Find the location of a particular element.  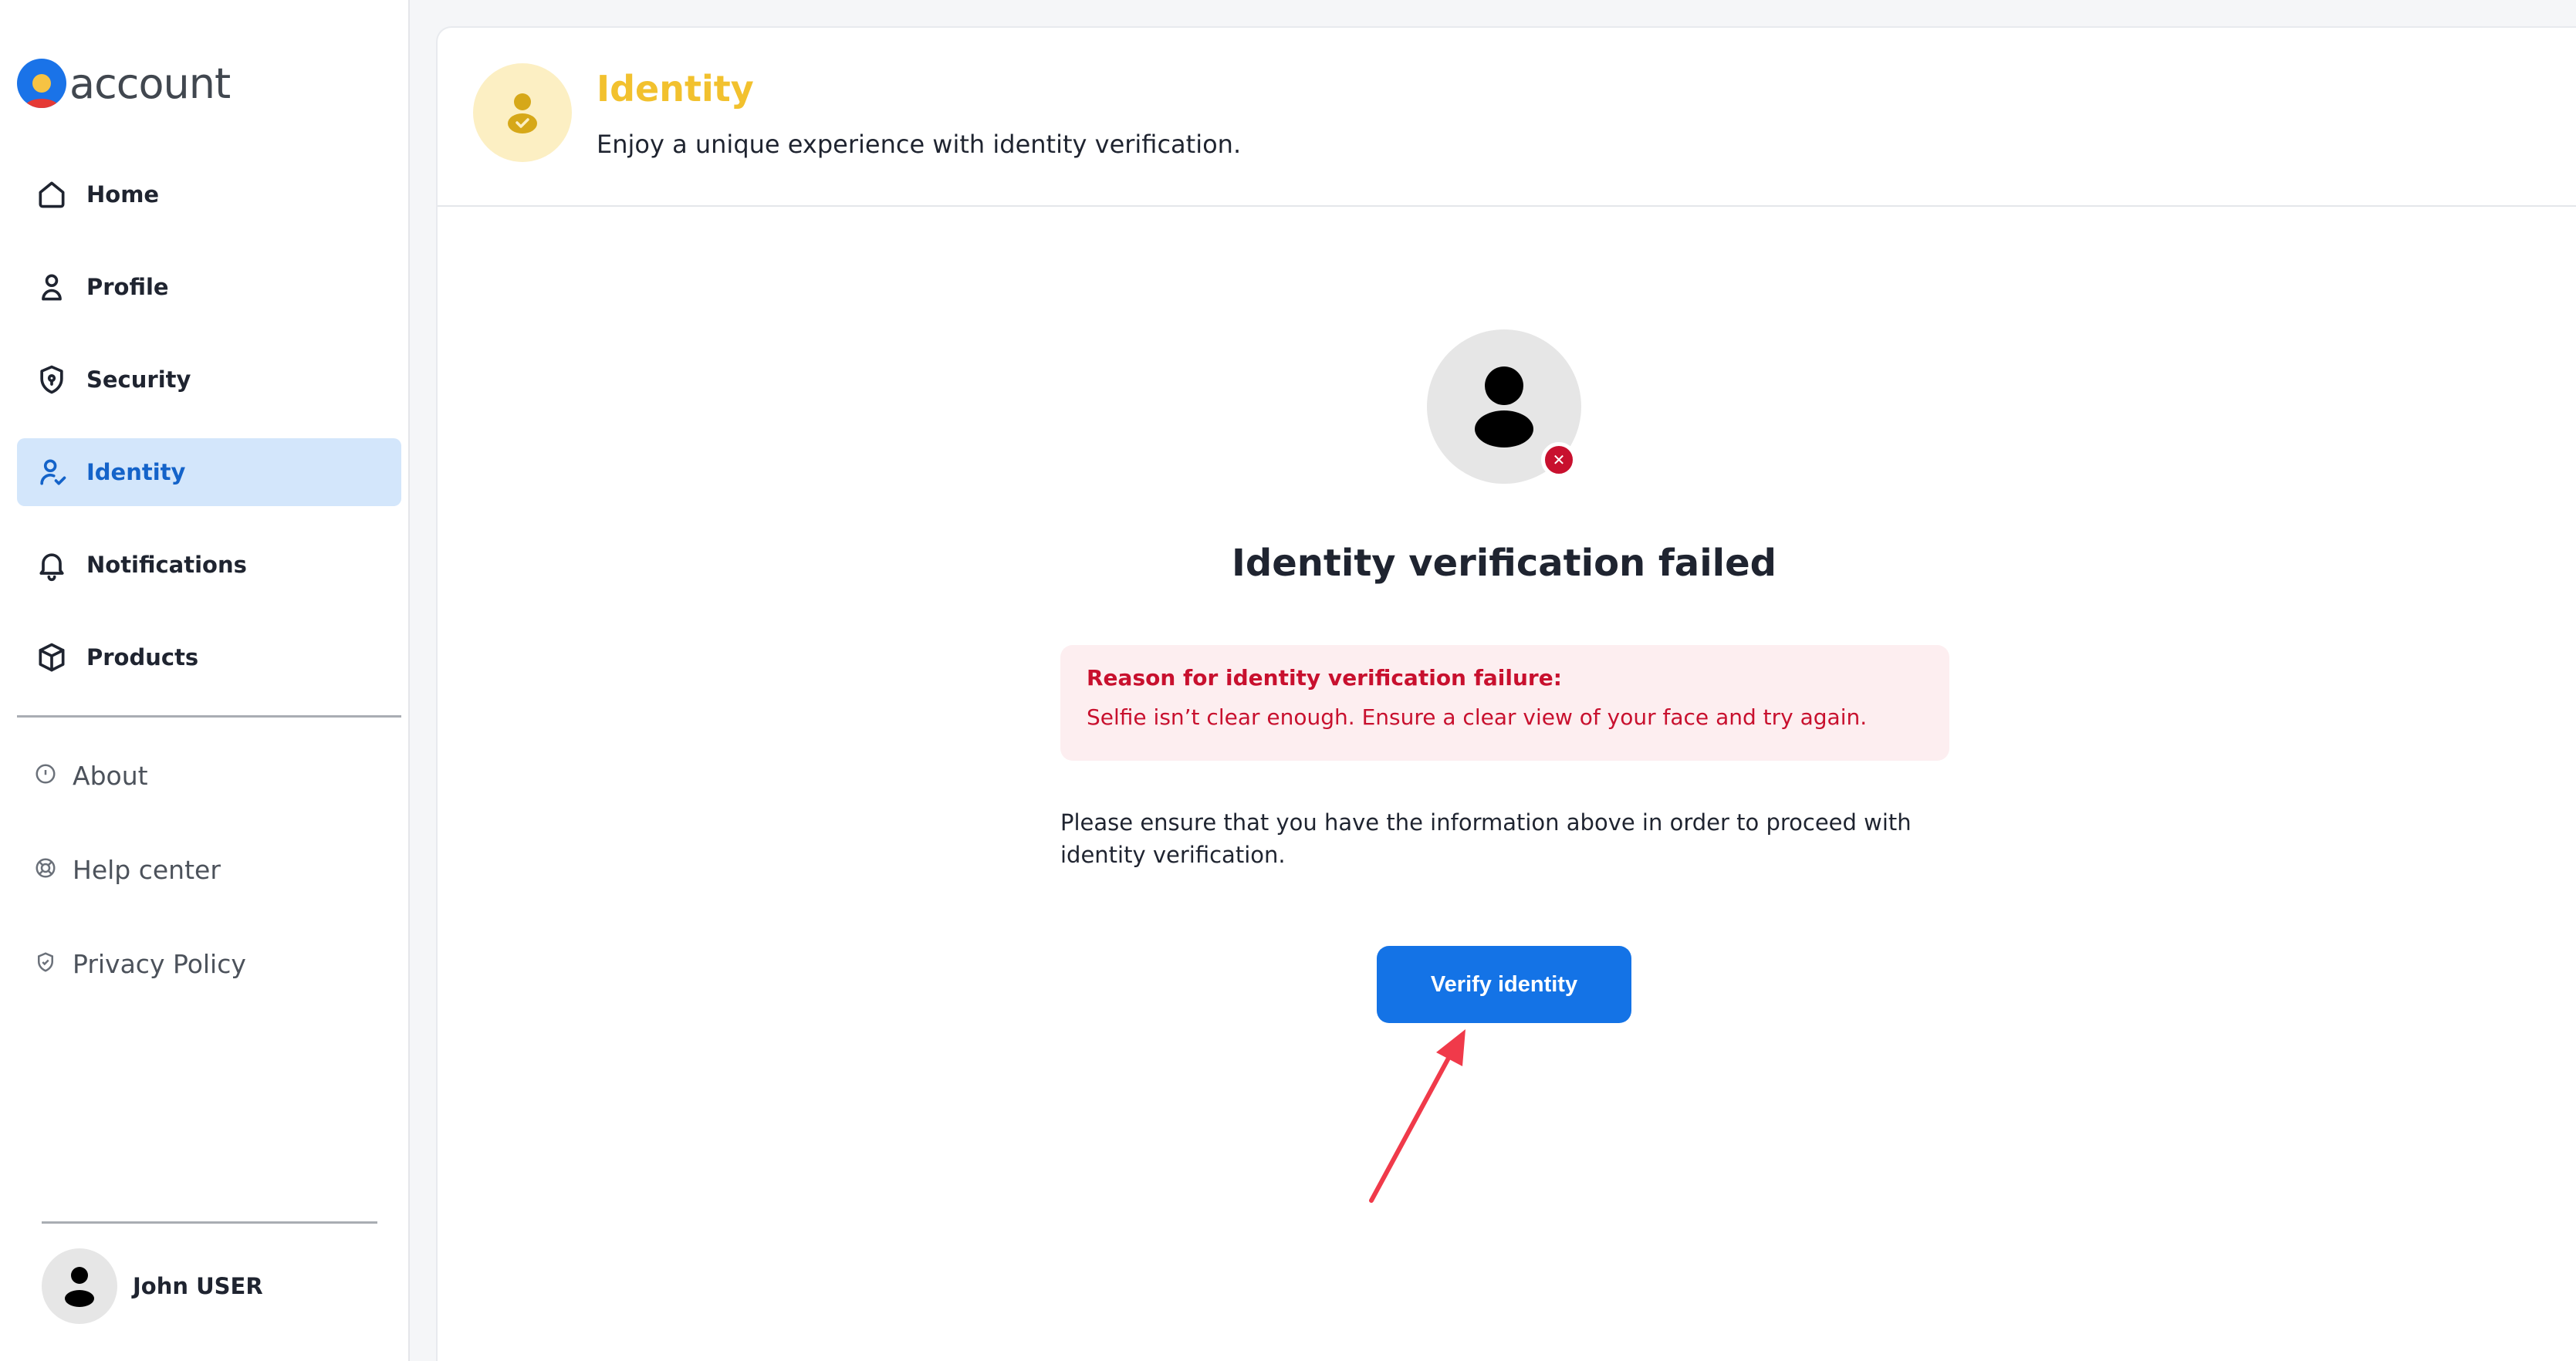

identity-badge-icon is located at coordinates (522, 112).